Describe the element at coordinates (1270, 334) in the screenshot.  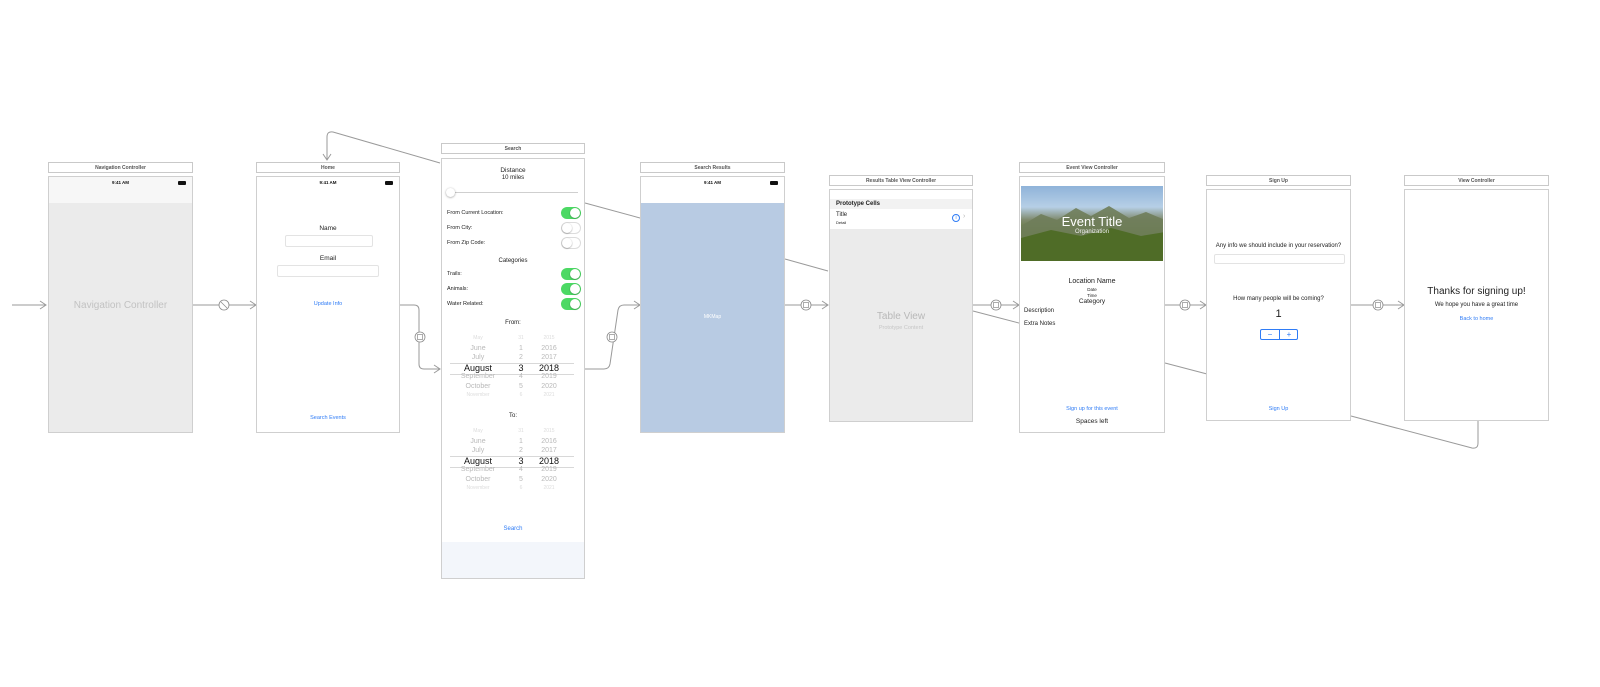
I see `stepper-minus-button: −` at that location.